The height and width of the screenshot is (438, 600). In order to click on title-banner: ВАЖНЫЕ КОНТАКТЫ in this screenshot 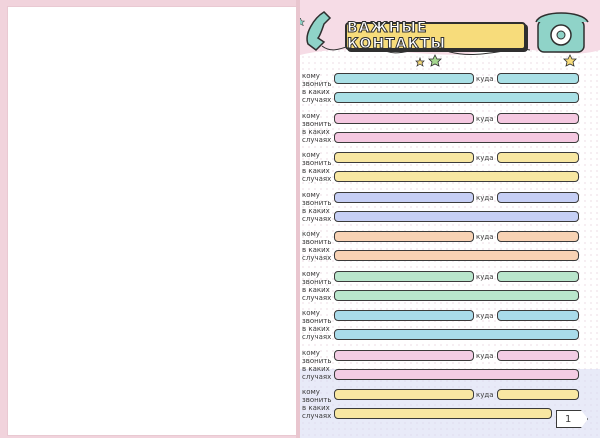, I will do `click(435, 36)`.